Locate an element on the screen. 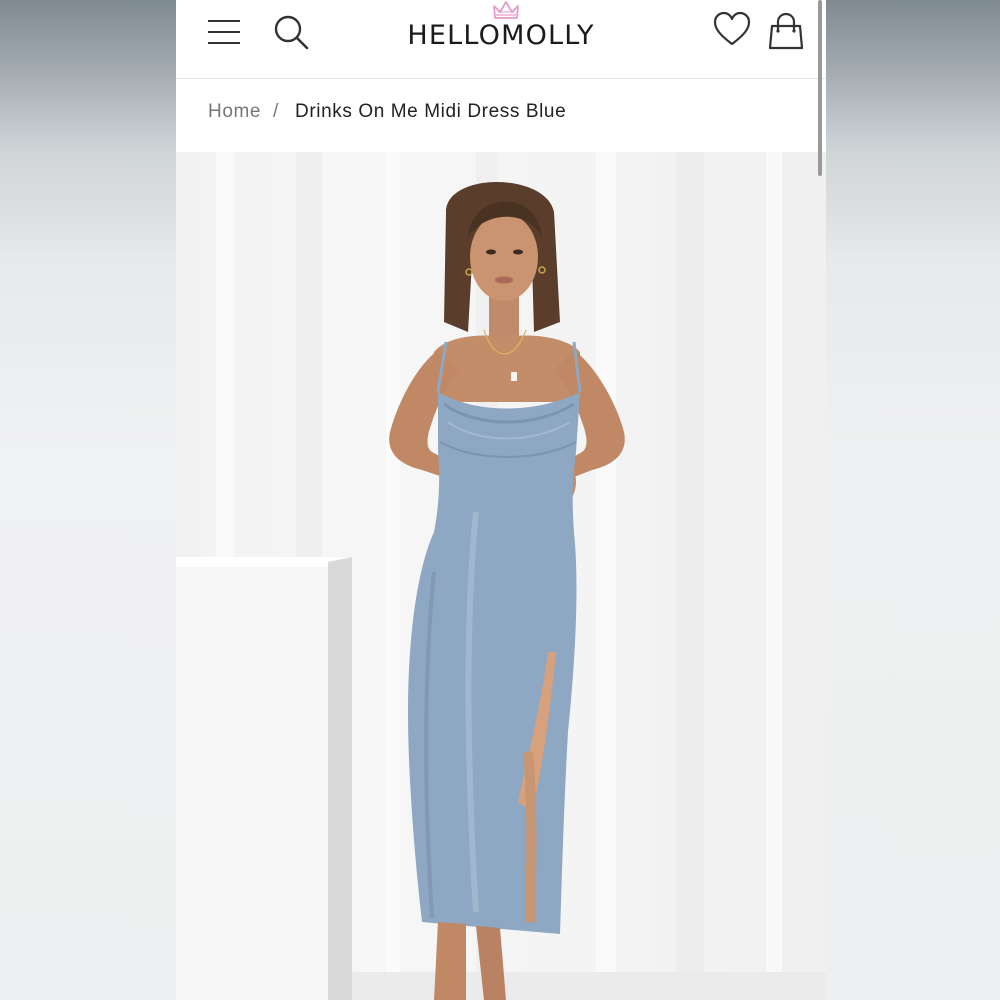 This screenshot has width=1000, height=1000. brand-logo: HELLOMOLLY is located at coordinates (501, 30).